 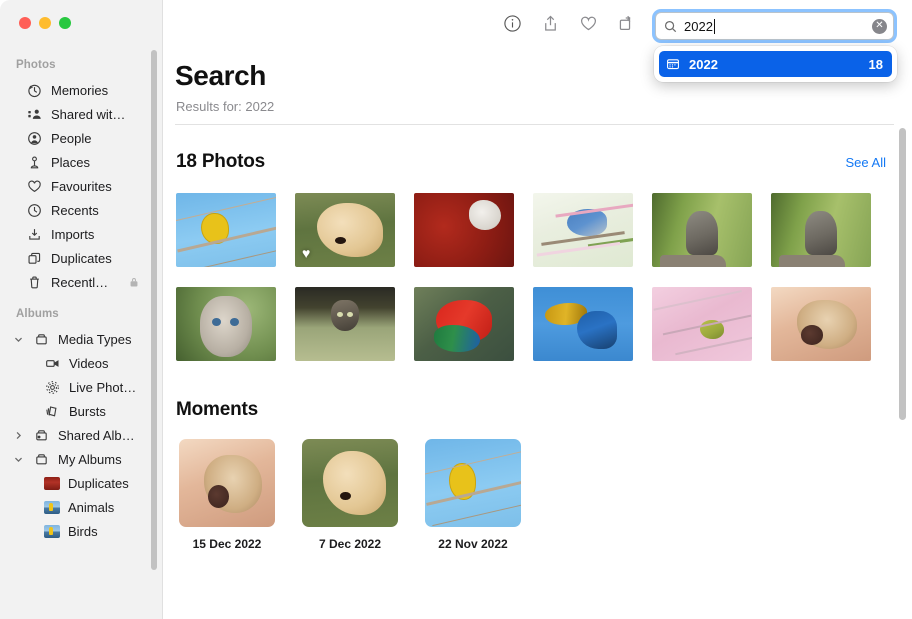 I want to click on content-scrollbar, so click(x=902, y=274).